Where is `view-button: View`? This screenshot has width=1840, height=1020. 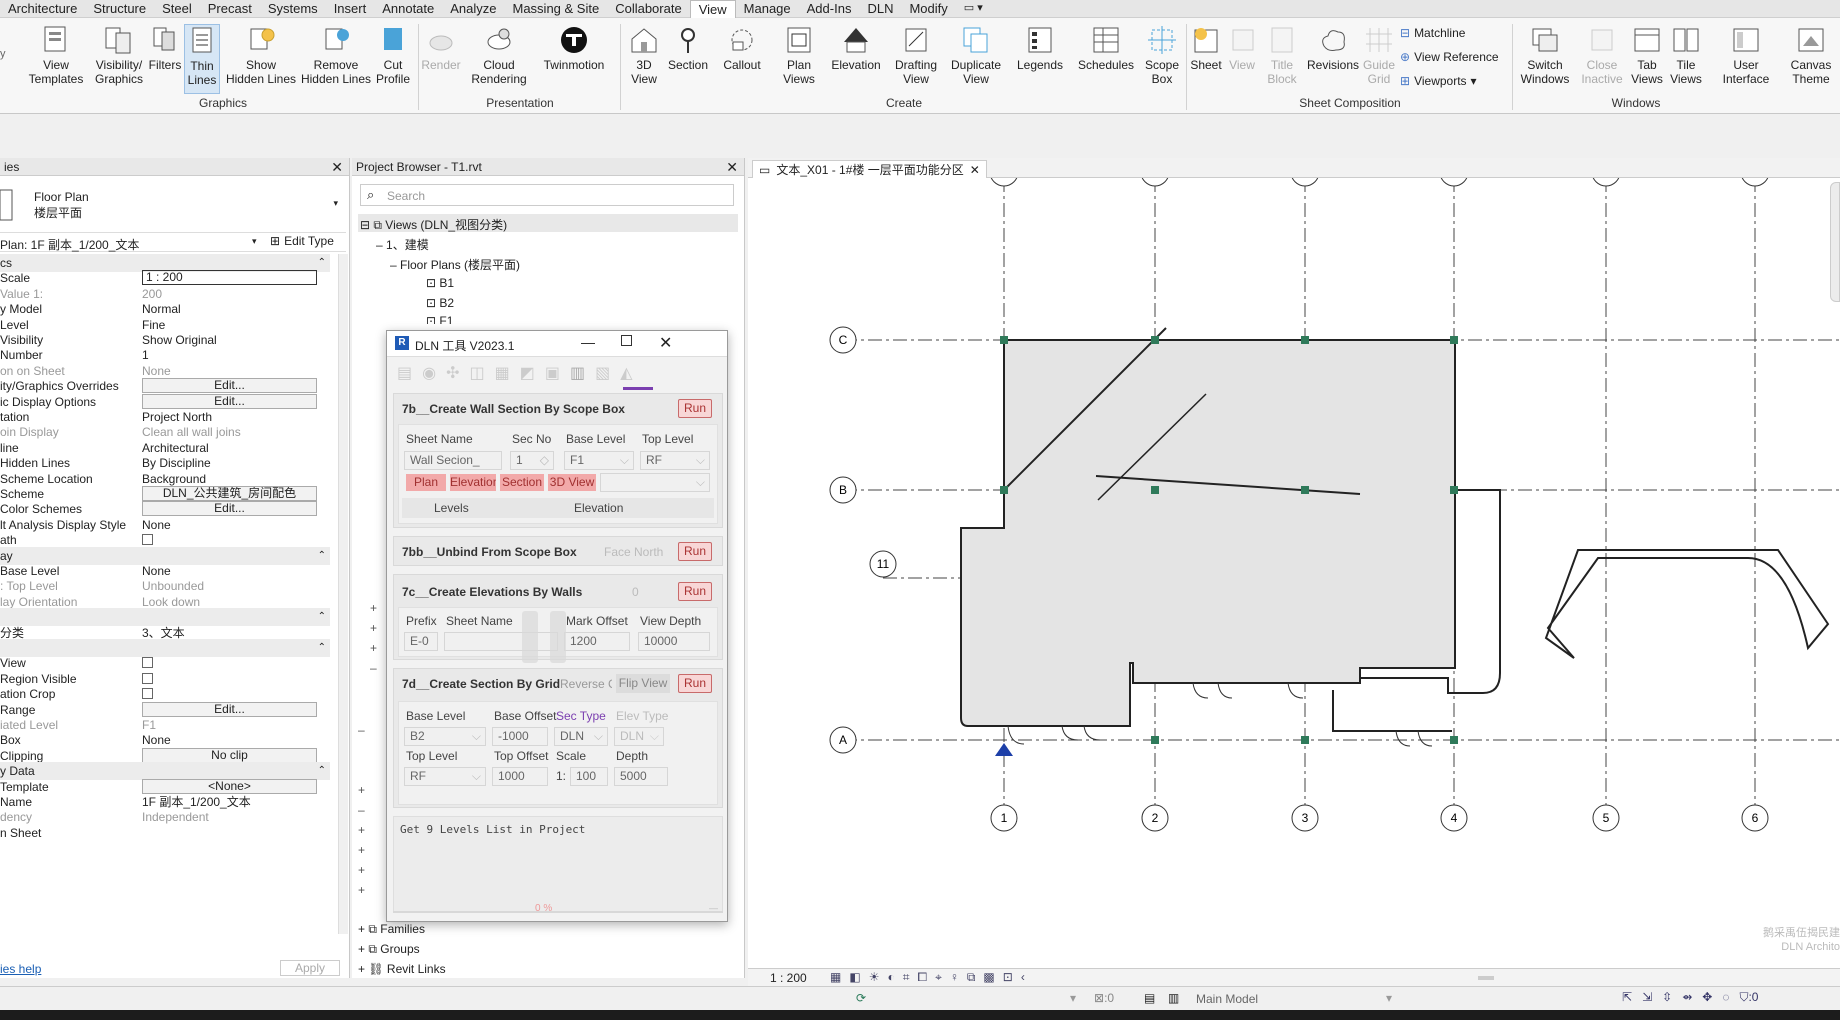
view-button: View is located at coordinates (1242, 48).